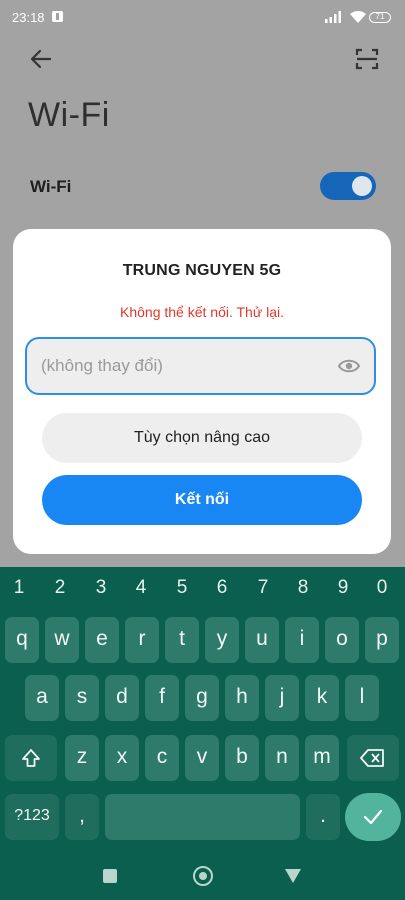 The height and width of the screenshot is (900, 405). I want to click on shift-key, so click(31, 758).